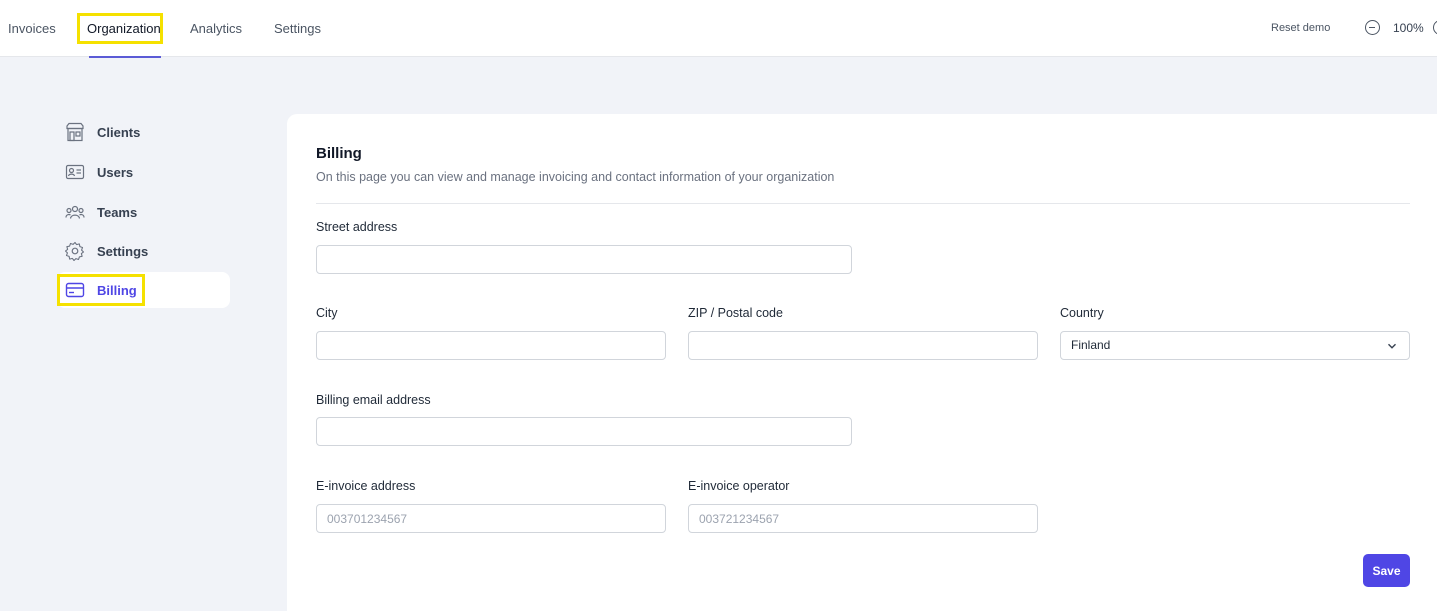 The image size is (1437, 611). What do you see at coordinates (75, 132) in the screenshot?
I see `store-icon` at bounding box center [75, 132].